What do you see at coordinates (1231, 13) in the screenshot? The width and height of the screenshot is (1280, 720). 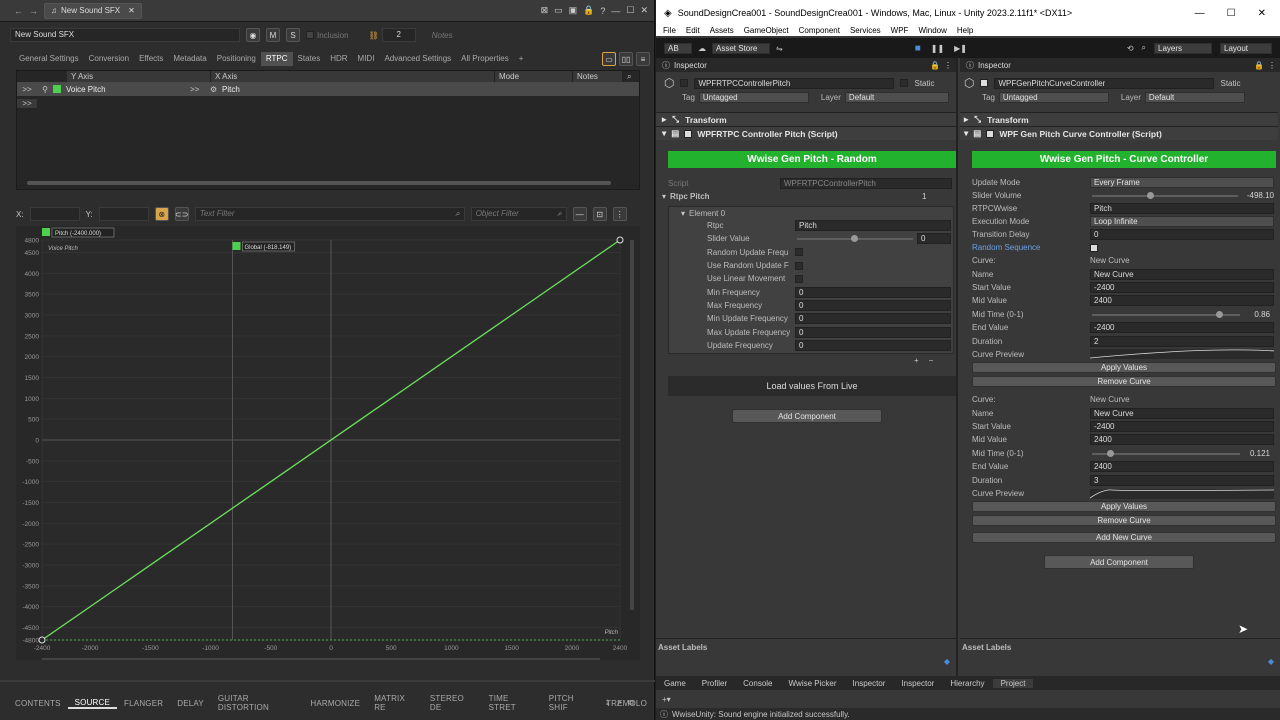 I see `maximize-icon: ☐` at bounding box center [1231, 13].